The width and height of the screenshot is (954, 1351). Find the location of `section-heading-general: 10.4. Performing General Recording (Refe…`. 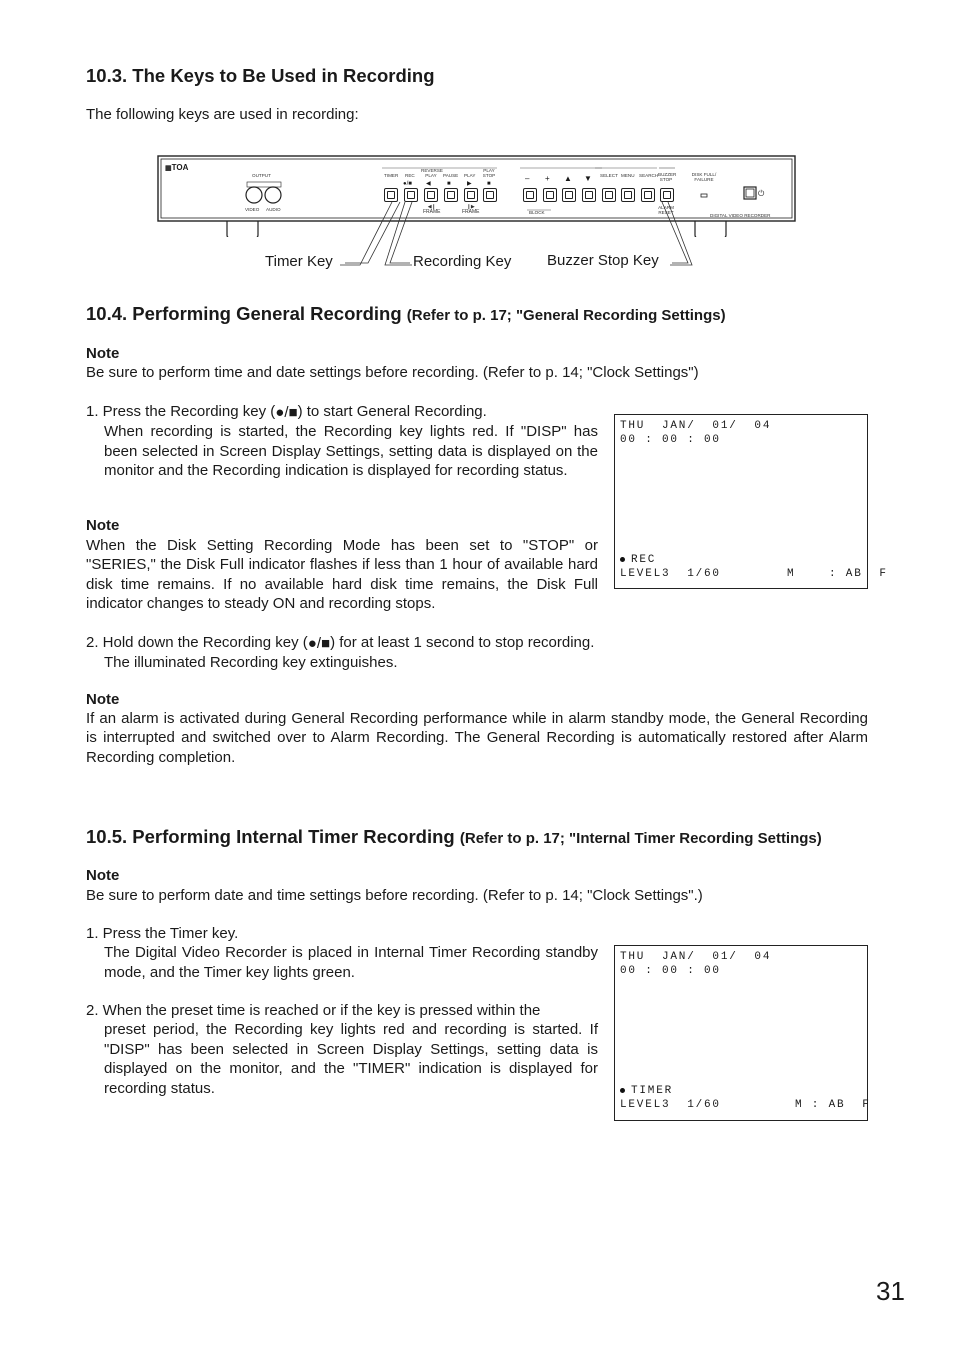

section-heading-general: 10.4. Performing General Recording (Refe… is located at coordinates (406, 313).